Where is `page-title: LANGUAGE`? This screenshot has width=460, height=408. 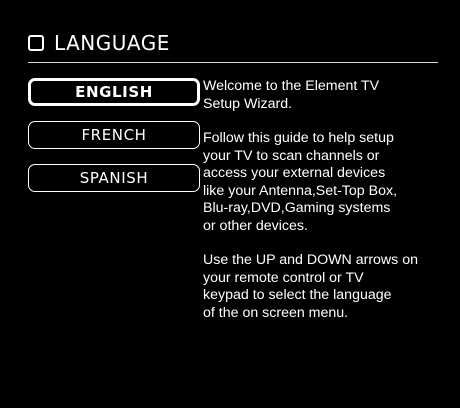 page-title: LANGUAGE is located at coordinates (112, 43).